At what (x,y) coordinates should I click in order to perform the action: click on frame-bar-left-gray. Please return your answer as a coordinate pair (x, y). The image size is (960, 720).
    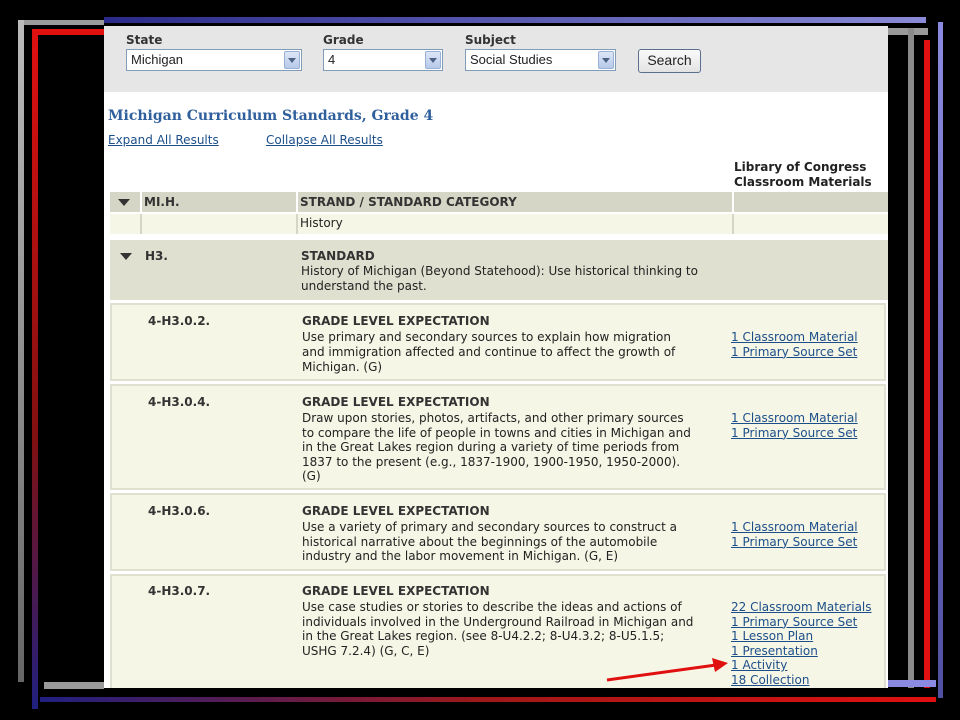
    Looking at the image, I should click on (21, 351).